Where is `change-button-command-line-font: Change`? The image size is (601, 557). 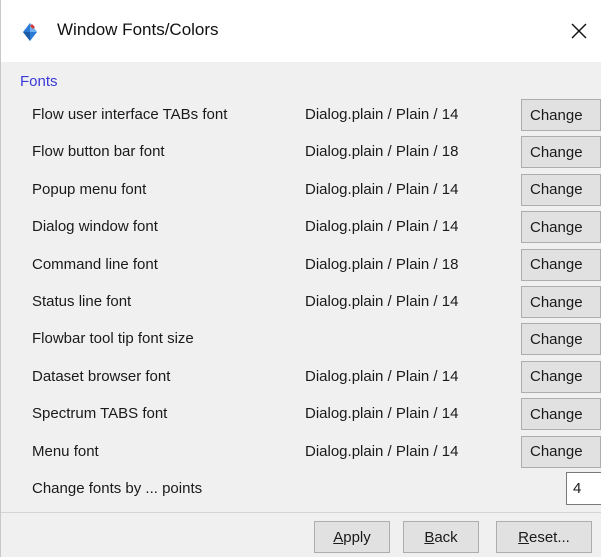 change-button-command-line-font: Change is located at coordinates (561, 264).